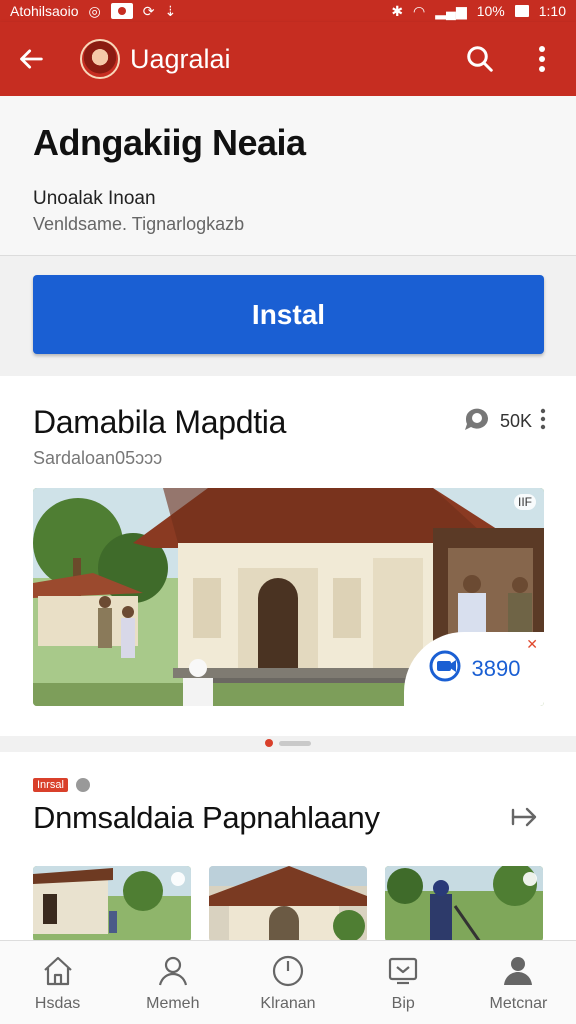 This screenshot has height=1024, width=576. I want to click on nav-label: Bip, so click(403, 1003).